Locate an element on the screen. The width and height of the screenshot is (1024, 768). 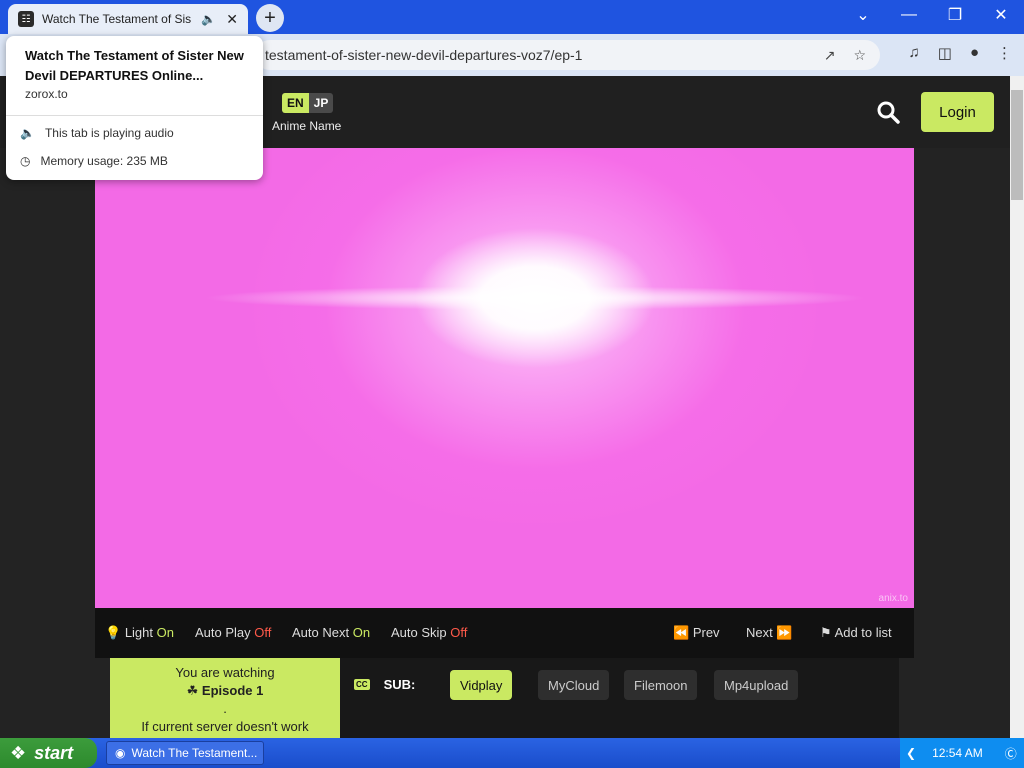
add-to-list-button: ⚑ Add to list is located at coordinates (856, 633).